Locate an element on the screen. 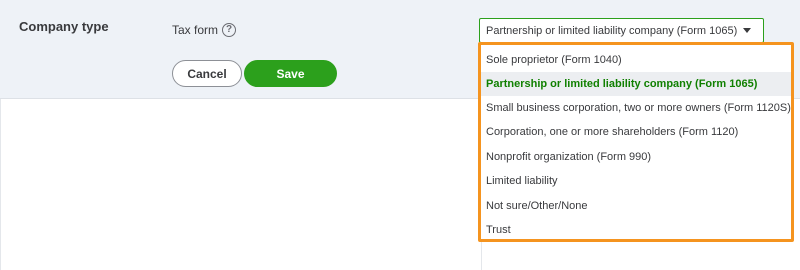 The width and height of the screenshot is (800, 270). tax-form-label: Tax form is located at coordinates (195, 30).